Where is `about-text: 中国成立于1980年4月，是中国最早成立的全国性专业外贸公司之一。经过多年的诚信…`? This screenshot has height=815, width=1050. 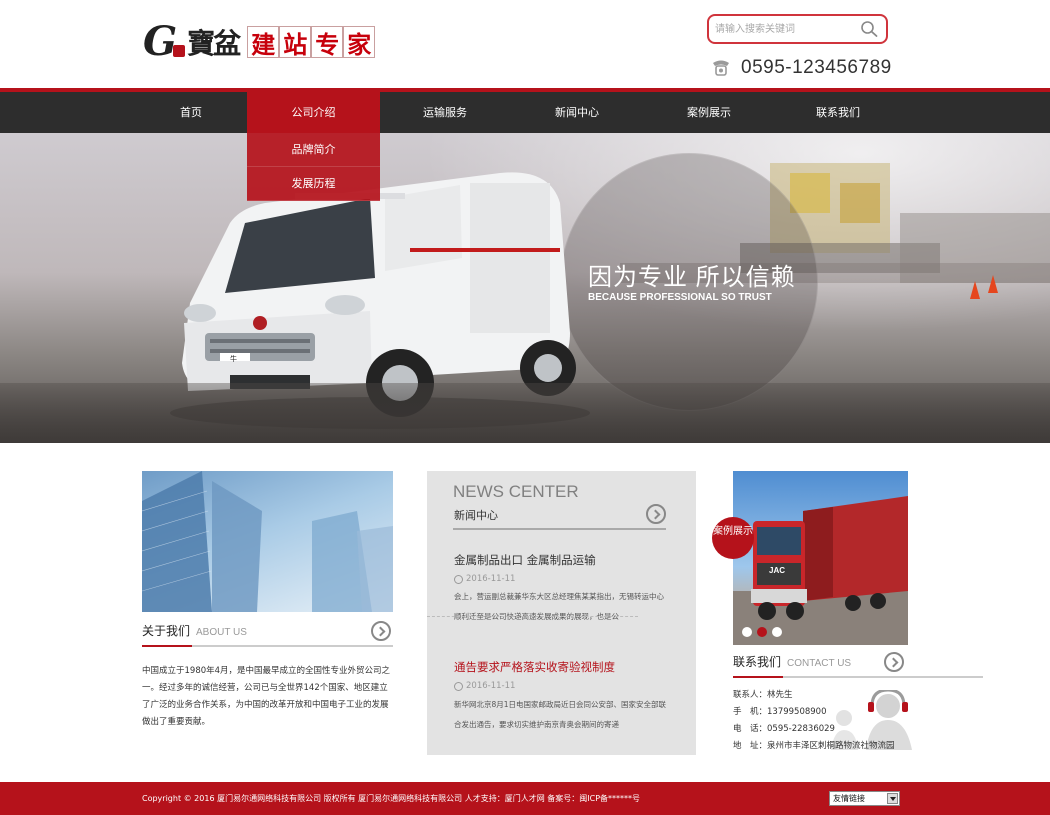 about-text: 中国成立于1980年4月，是中国最早成立的全国性专业外贸公司之一。经过多年的诚信… is located at coordinates (266, 696).